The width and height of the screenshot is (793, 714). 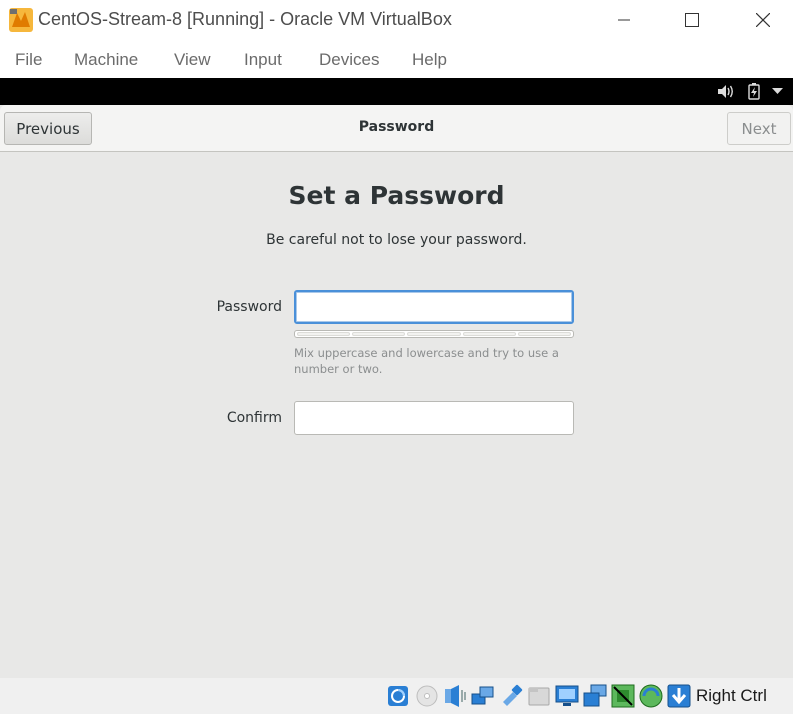 I want to click on confirm-field, so click(x=434, y=418).